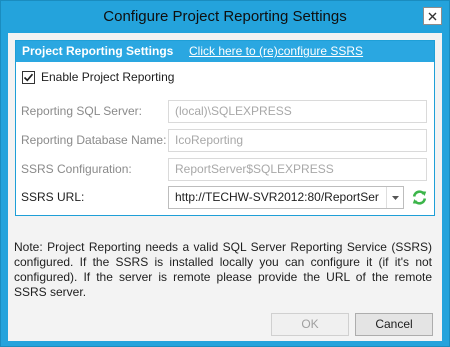  Describe the element at coordinates (297, 169) in the screenshot. I see `ssrs-config-field: ReportServer$SQLEXPRESS` at that location.